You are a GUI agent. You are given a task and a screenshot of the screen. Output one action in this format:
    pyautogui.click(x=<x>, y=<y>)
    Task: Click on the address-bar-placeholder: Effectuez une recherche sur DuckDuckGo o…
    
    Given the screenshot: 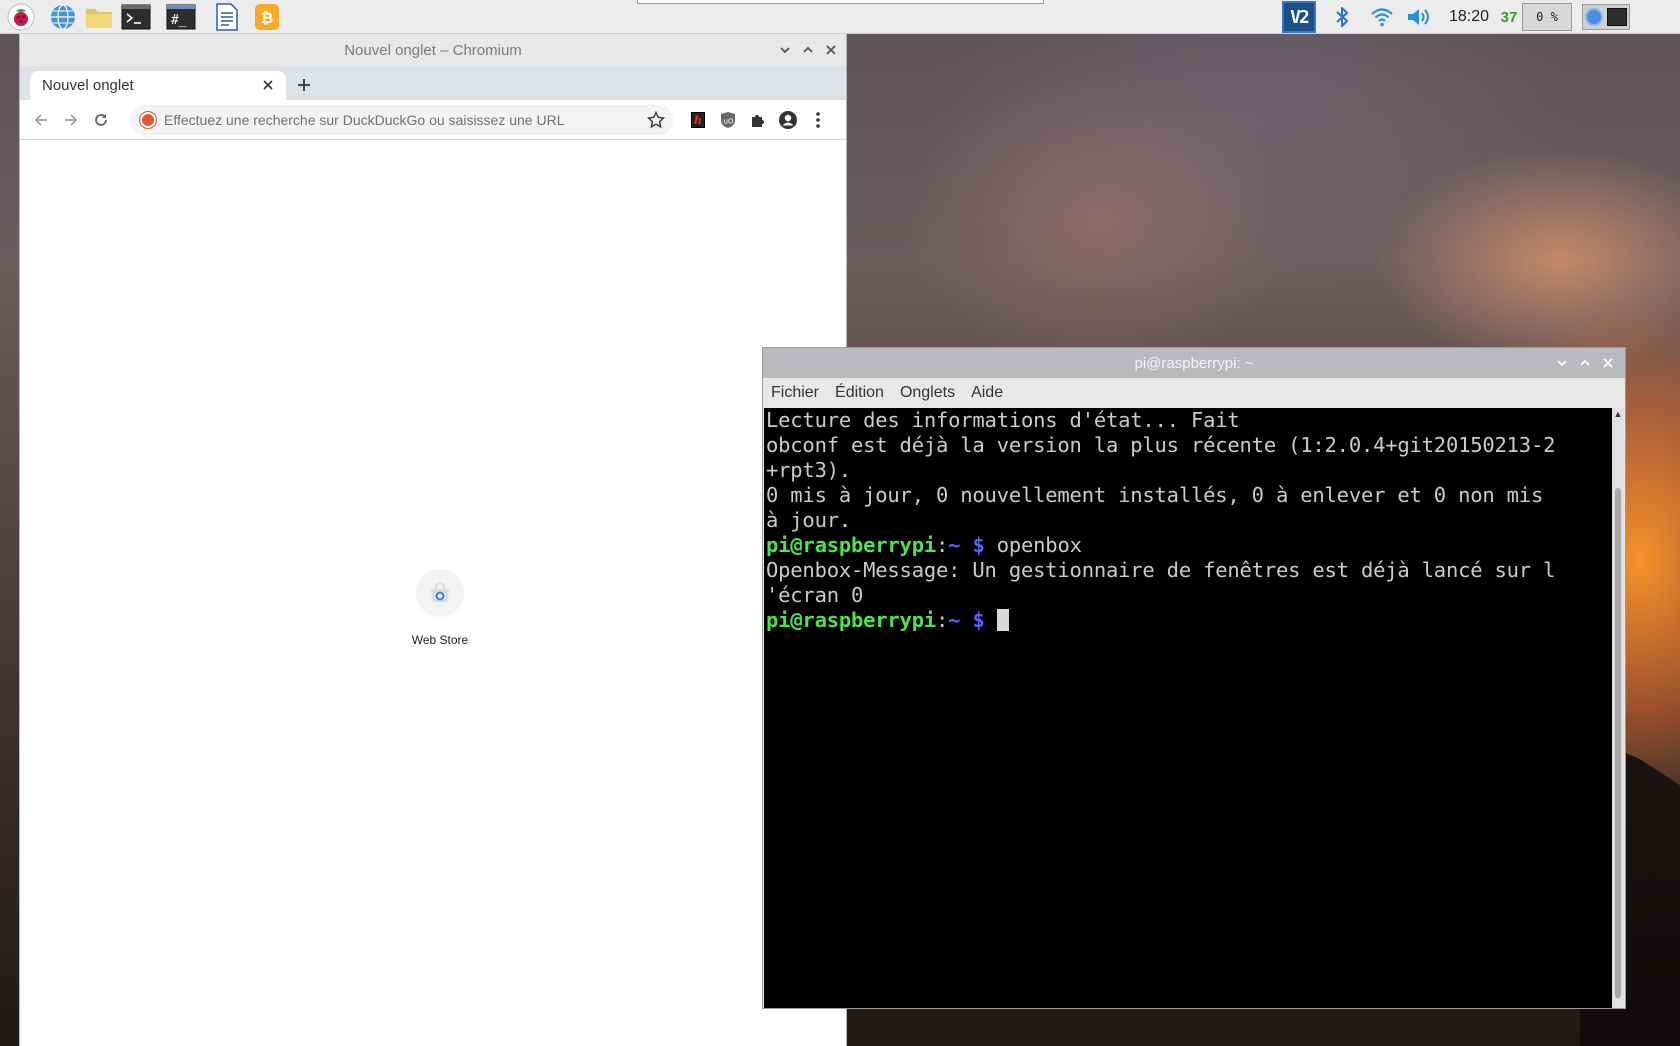 What is the action you would take?
    pyautogui.click(x=364, y=120)
    